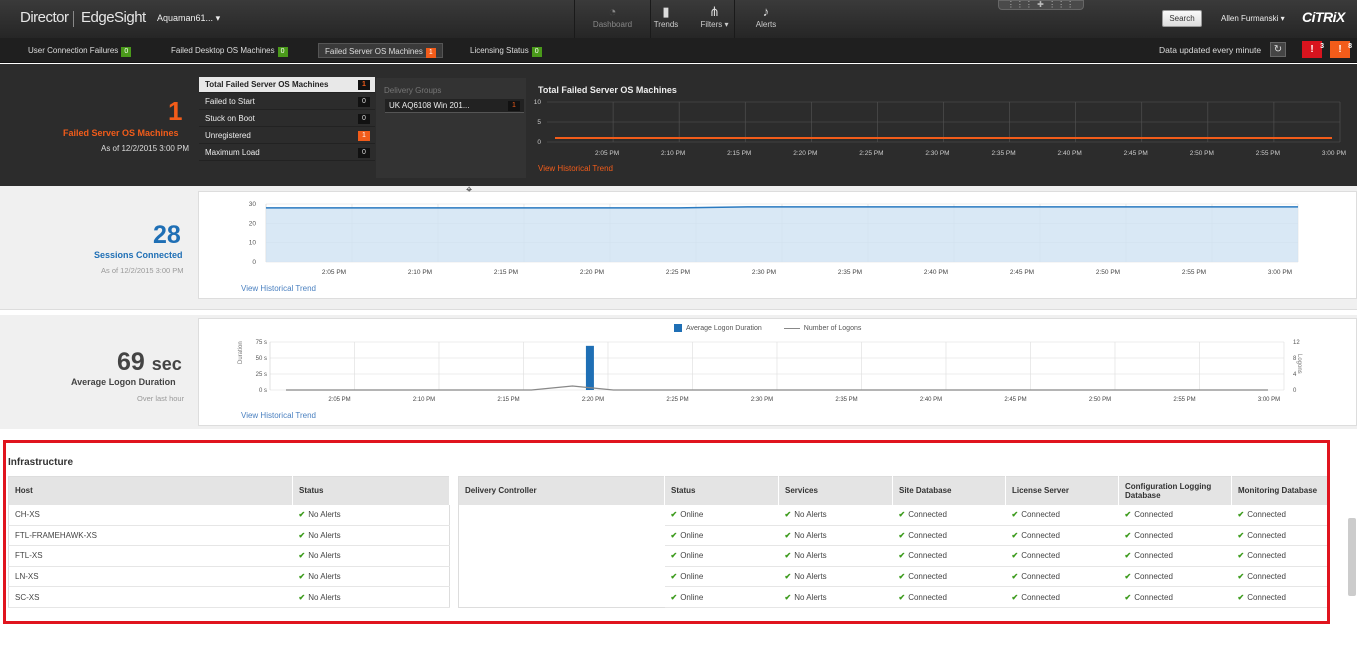  I want to click on drag-handle: ⋮⋮⋮ ✚ ⋮⋮⋮, so click(1041, 5).